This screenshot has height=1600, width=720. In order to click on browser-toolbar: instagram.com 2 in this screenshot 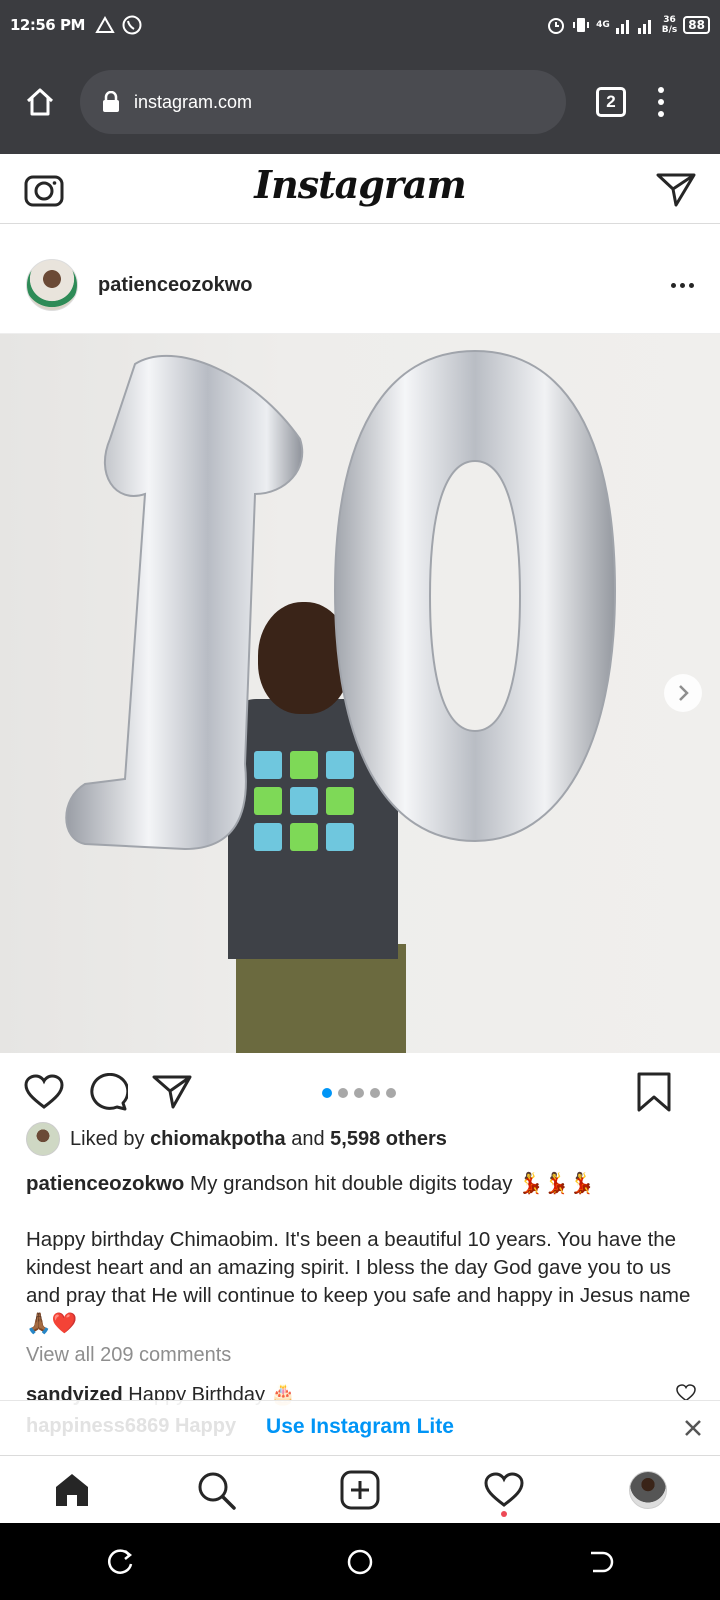, I will do `click(360, 102)`.